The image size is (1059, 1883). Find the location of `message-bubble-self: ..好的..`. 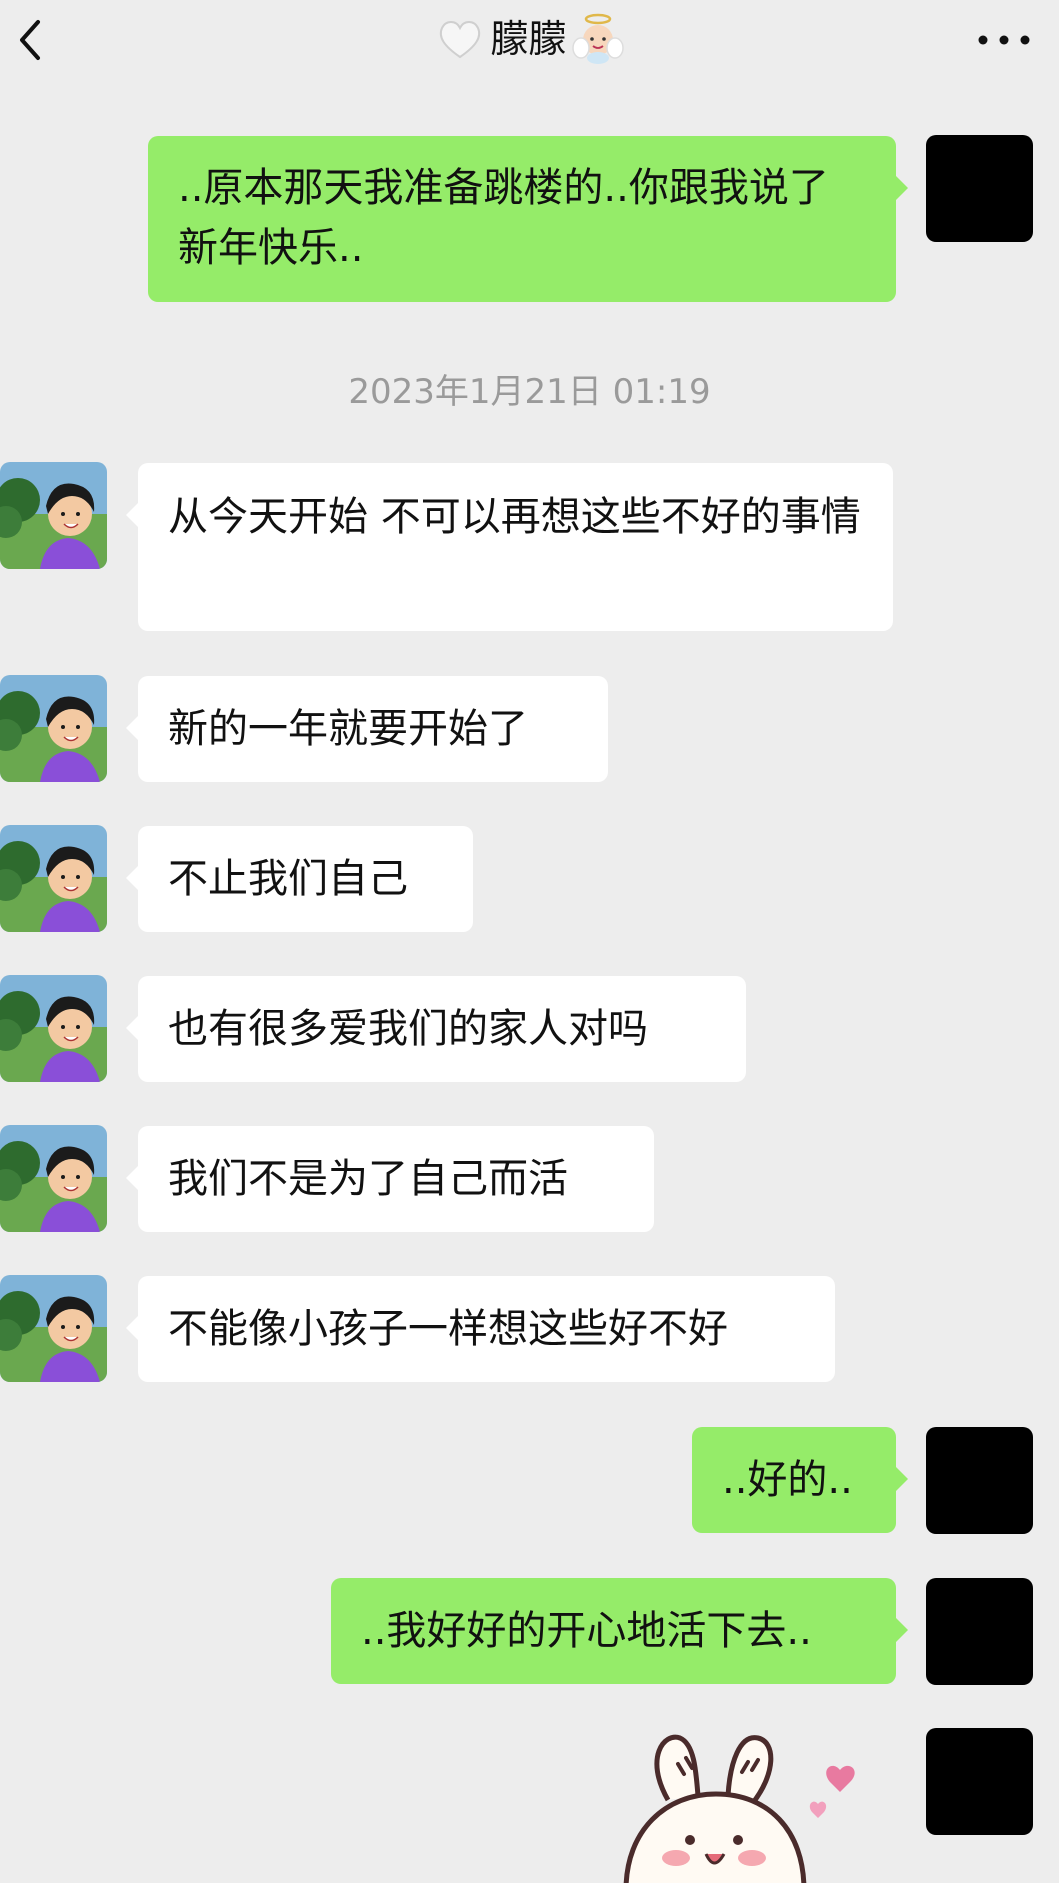

message-bubble-self: ..好的.. is located at coordinates (800, 1480).